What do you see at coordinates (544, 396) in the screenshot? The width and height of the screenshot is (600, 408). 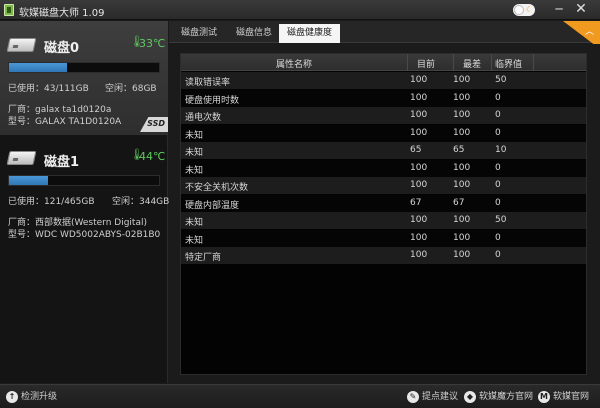 I see `ruanmei-logo-icon: M` at bounding box center [544, 396].